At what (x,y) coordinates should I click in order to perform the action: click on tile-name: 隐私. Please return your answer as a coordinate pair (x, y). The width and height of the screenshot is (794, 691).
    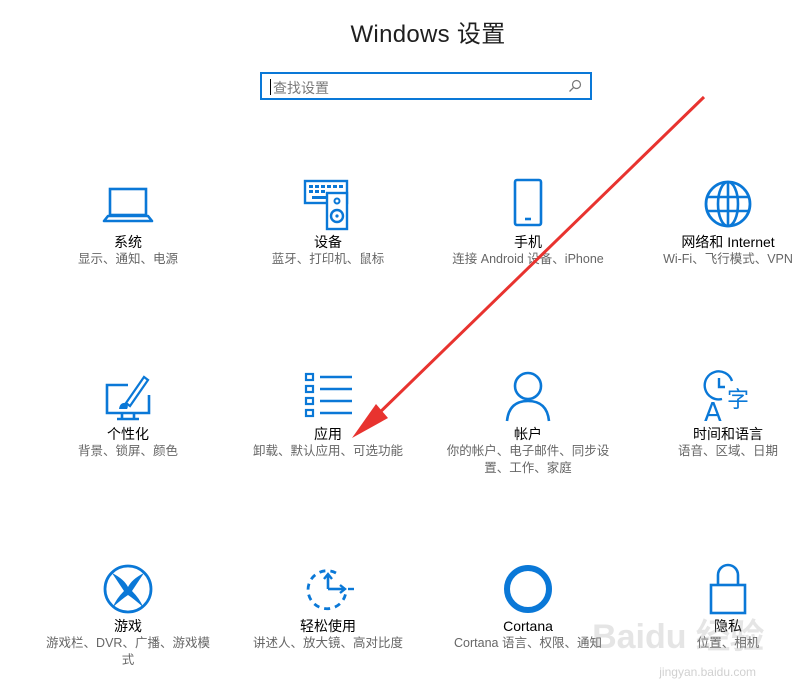
    Looking at the image, I should click on (728, 626).